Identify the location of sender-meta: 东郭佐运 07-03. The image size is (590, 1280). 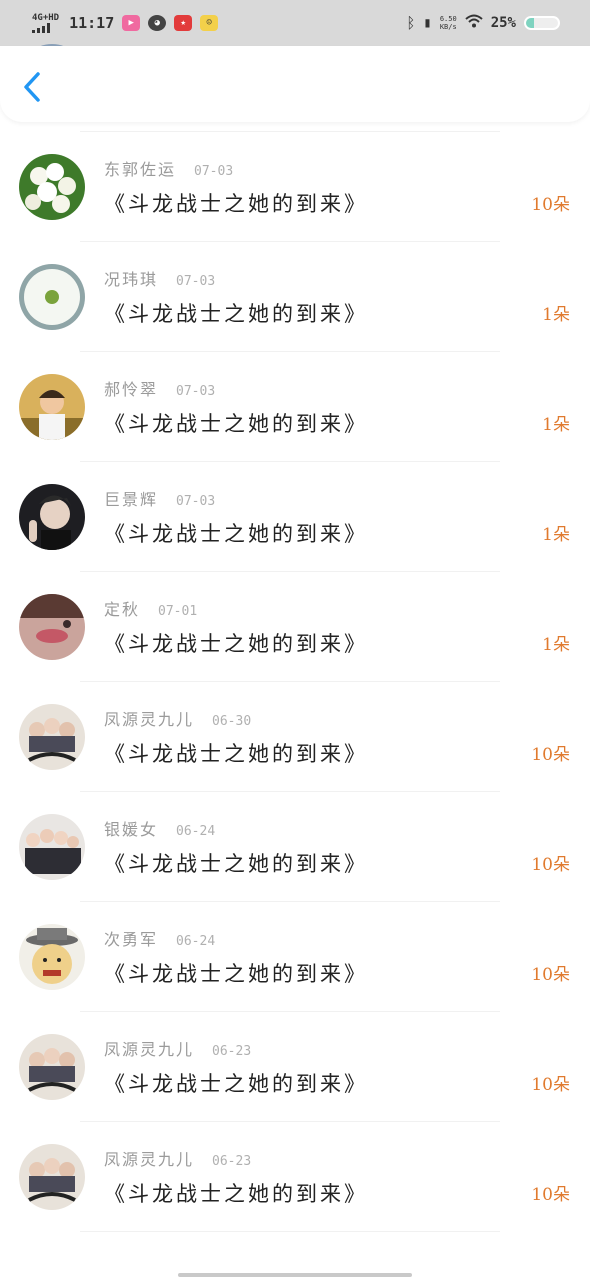
(168, 168).